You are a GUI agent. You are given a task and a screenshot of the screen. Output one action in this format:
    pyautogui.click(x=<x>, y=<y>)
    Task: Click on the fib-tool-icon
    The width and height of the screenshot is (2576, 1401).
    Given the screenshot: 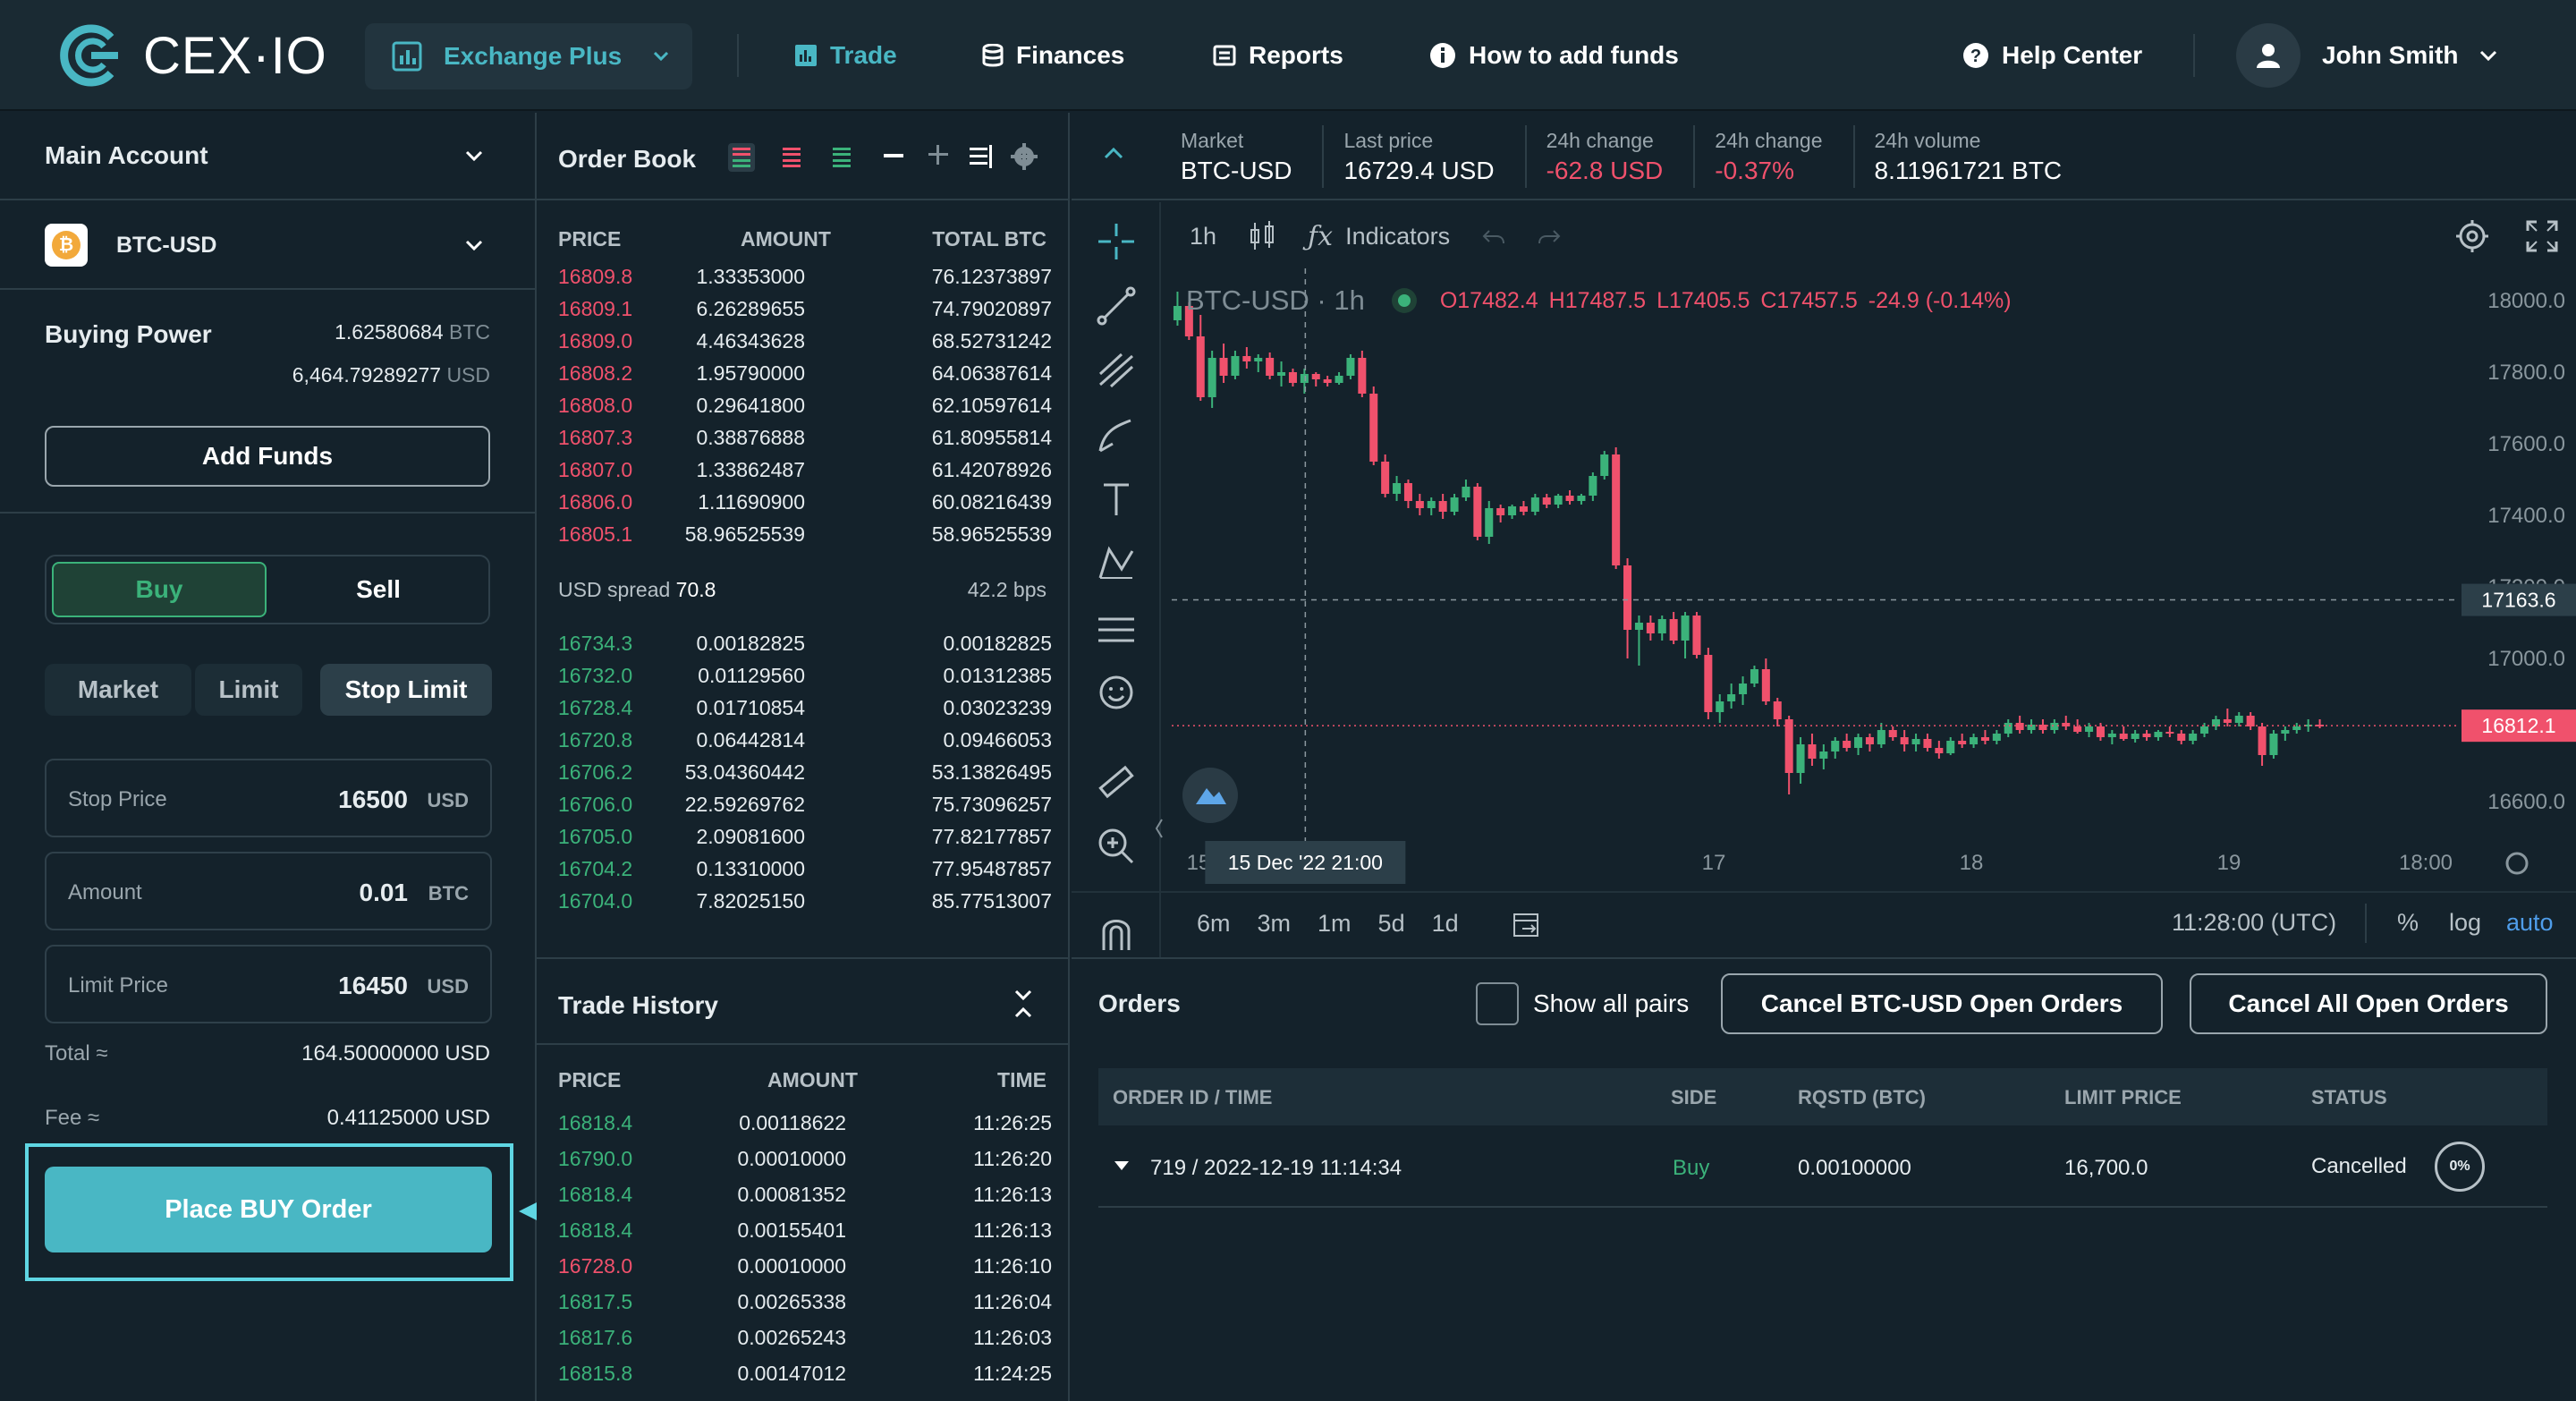 What is the action you would take?
    pyautogui.click(x=1116, y=370)
    